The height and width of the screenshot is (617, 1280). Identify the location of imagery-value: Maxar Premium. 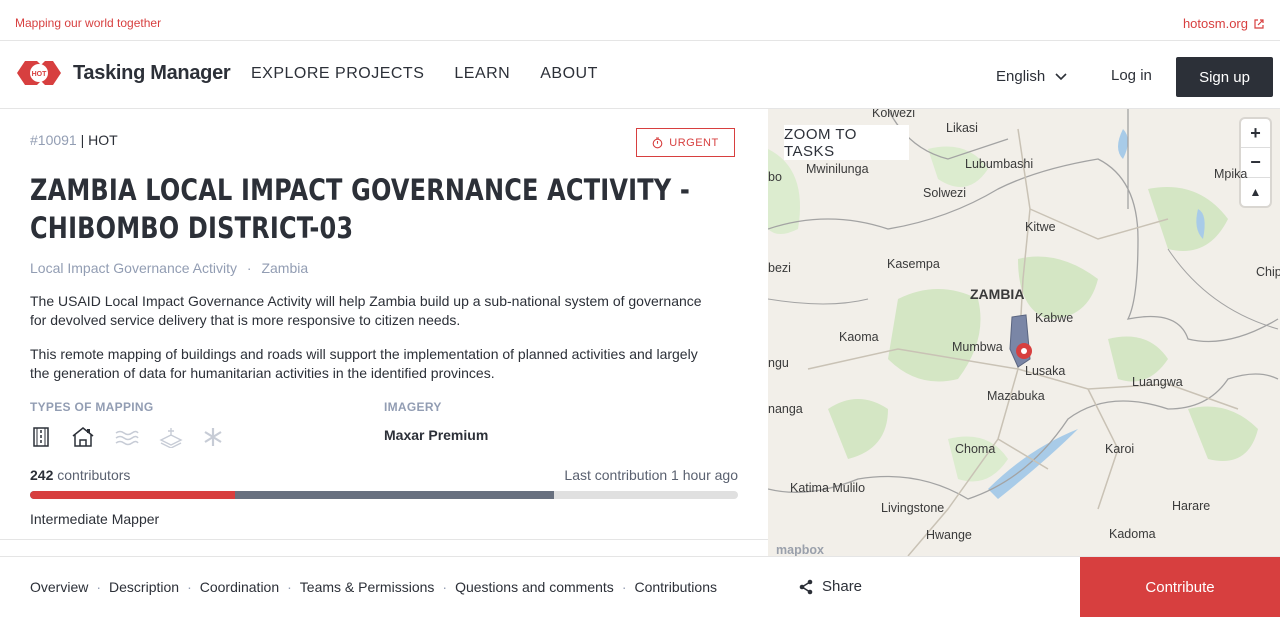
(436, 435).